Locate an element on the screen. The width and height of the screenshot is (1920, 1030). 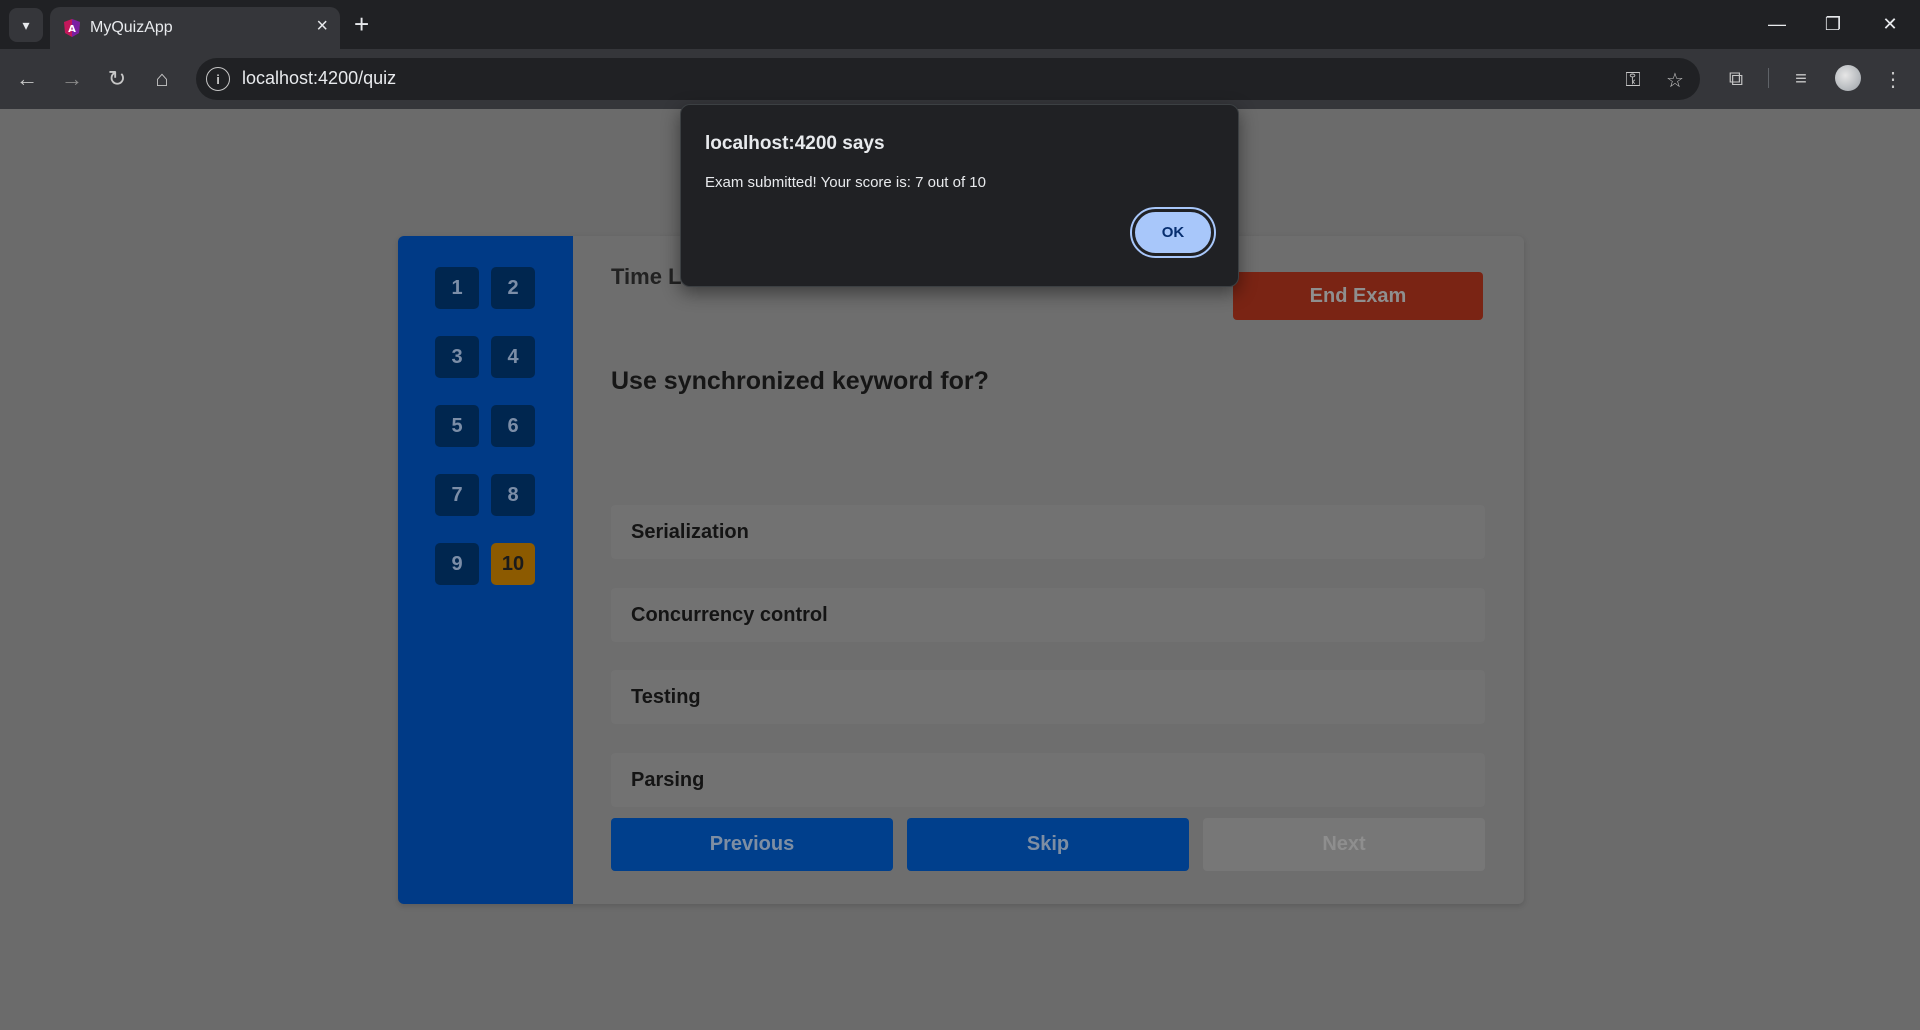
question-nav-5: 5 is located at coordinates (457, 426).